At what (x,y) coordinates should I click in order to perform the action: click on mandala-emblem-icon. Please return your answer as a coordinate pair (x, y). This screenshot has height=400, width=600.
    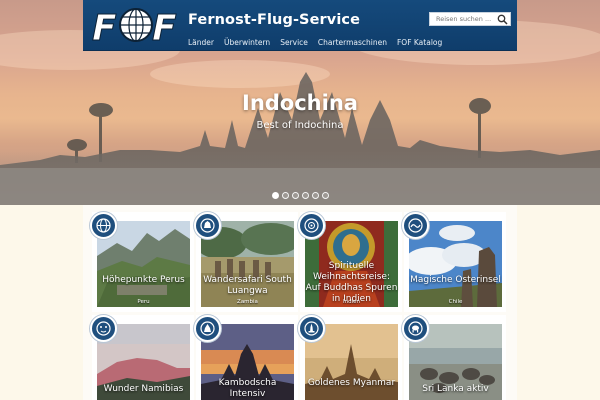
    Looking at the image, I should click on (311, 225).